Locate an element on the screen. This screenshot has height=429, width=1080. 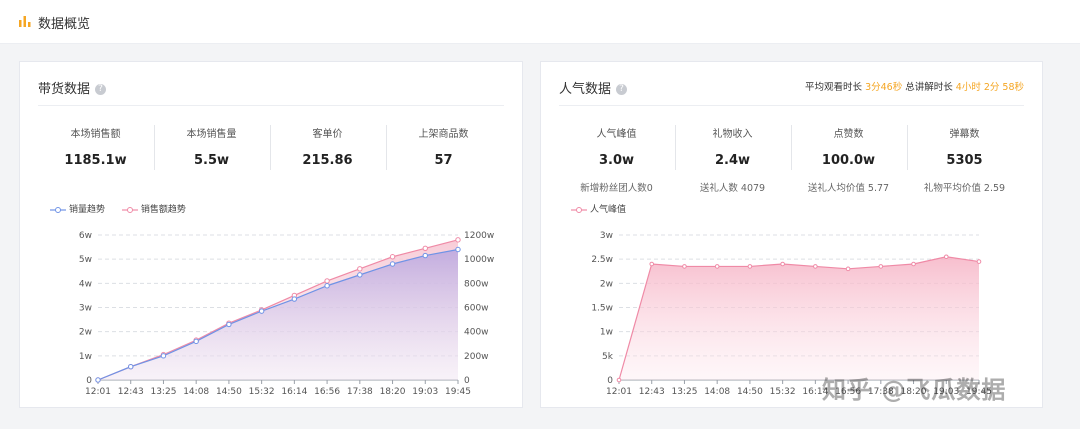
stat-peak-popularity: 人气峰值 3.0w 新增粉丝团人数0 is located at coordinates (616, 159).